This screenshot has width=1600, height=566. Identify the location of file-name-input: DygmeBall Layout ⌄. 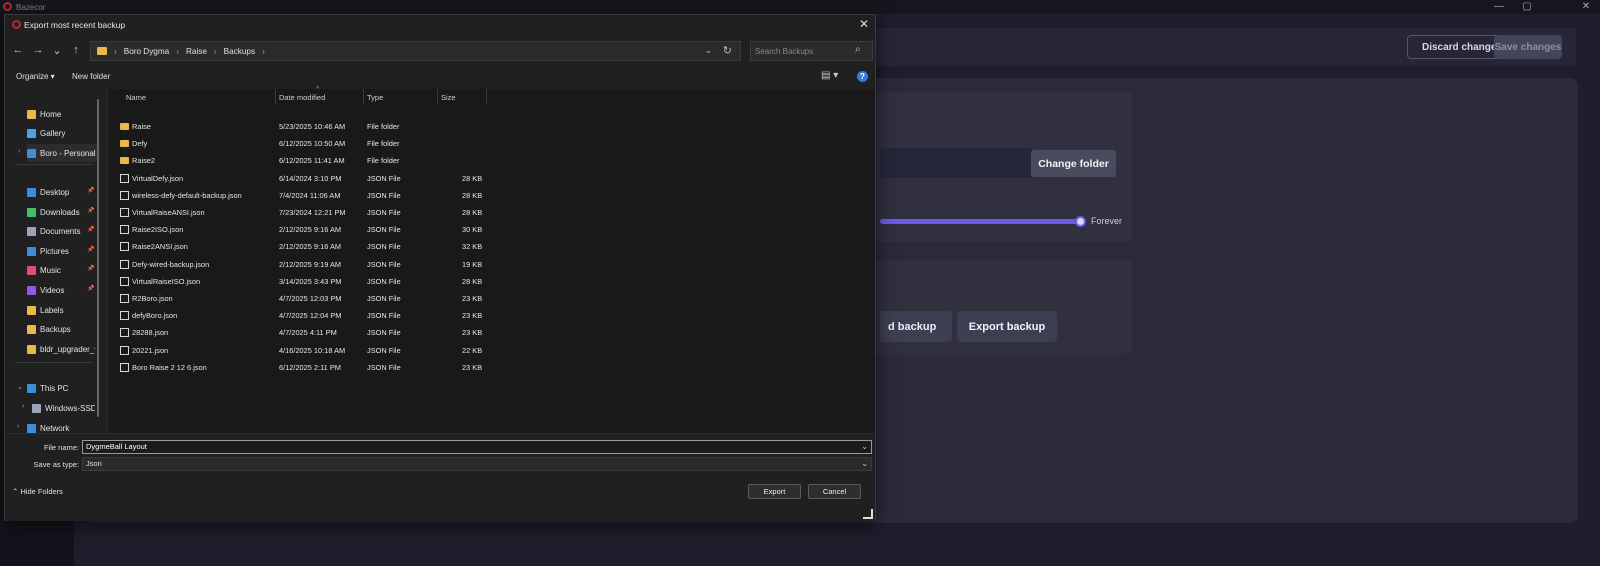
(477, 447).